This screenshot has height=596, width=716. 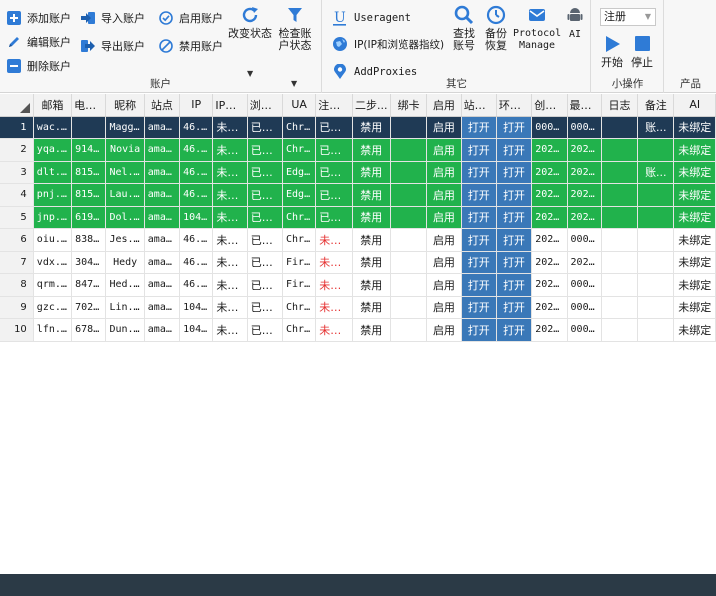 What do you see at coordinates (17, 240) in the screenshot?
I see `row-number: 6` at bounding box center [17, 240].